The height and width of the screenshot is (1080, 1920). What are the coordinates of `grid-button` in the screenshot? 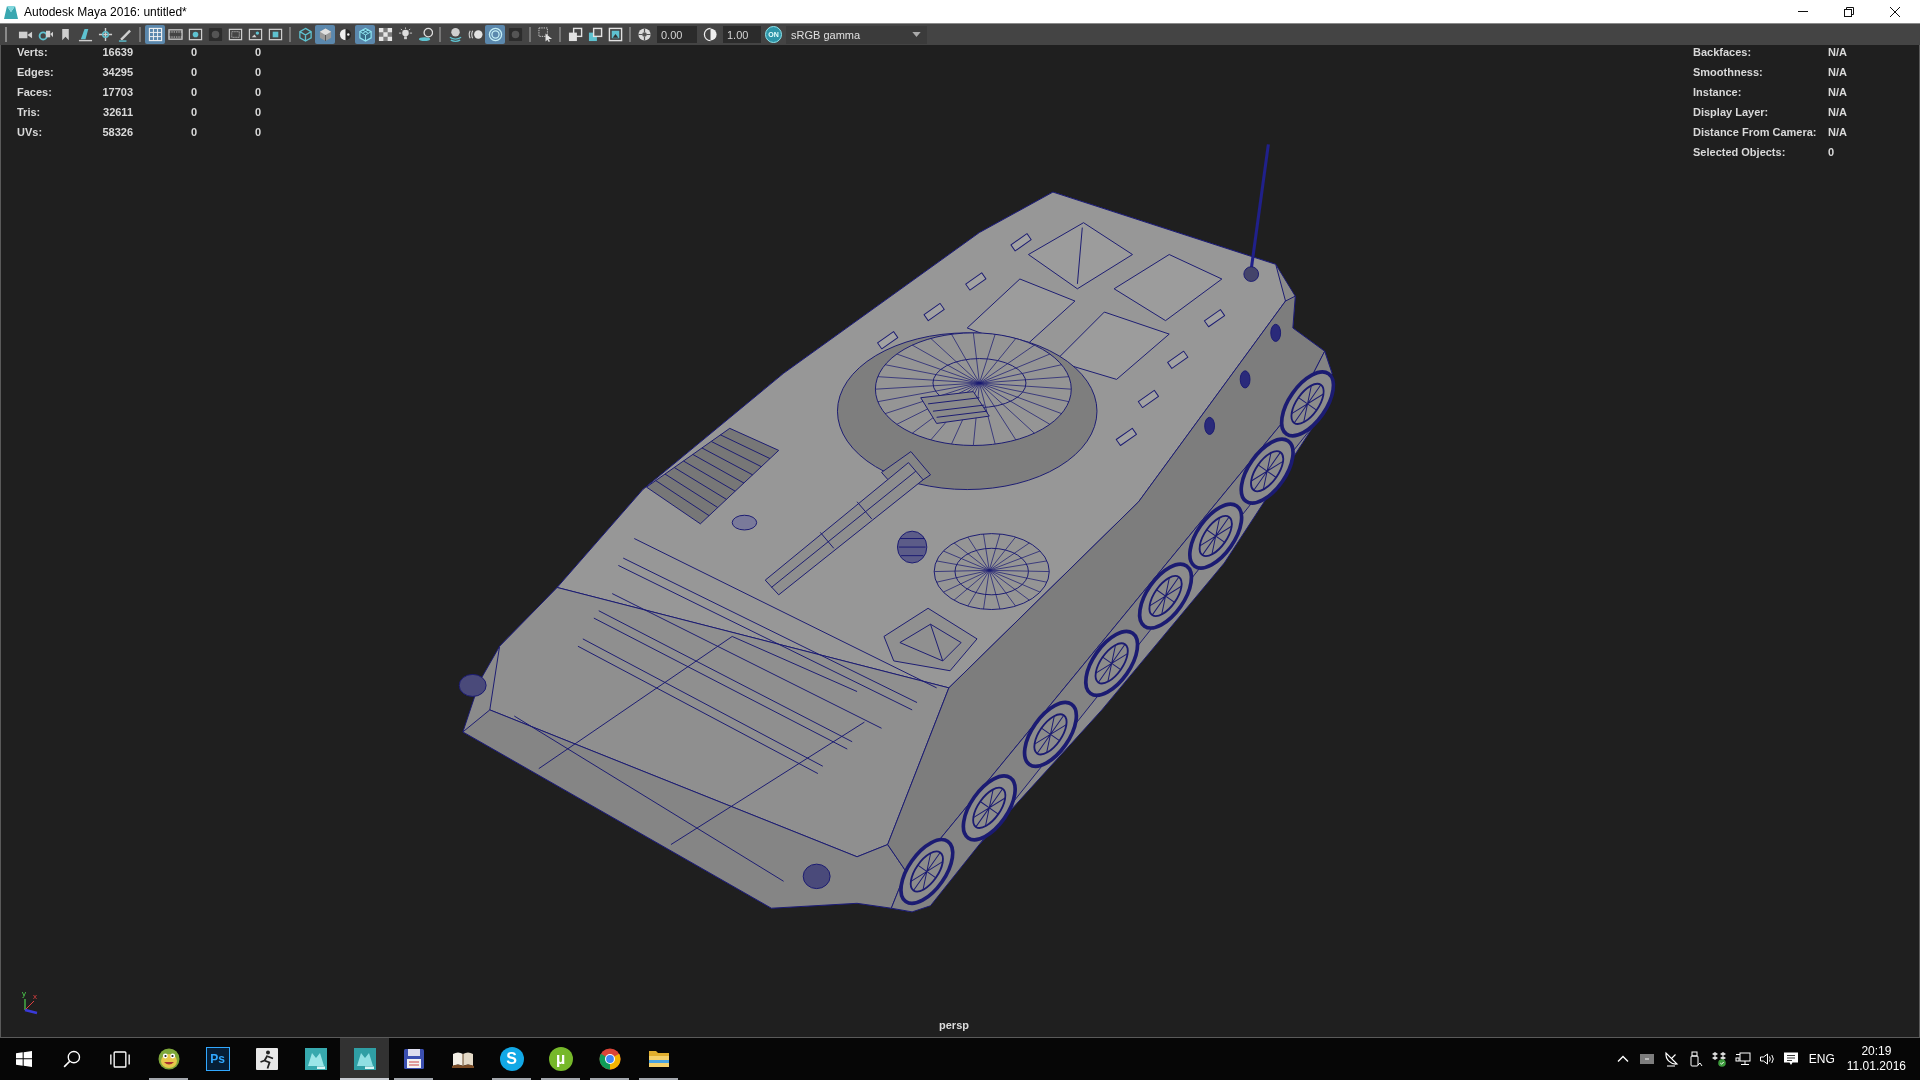 It's located at (155, 34).